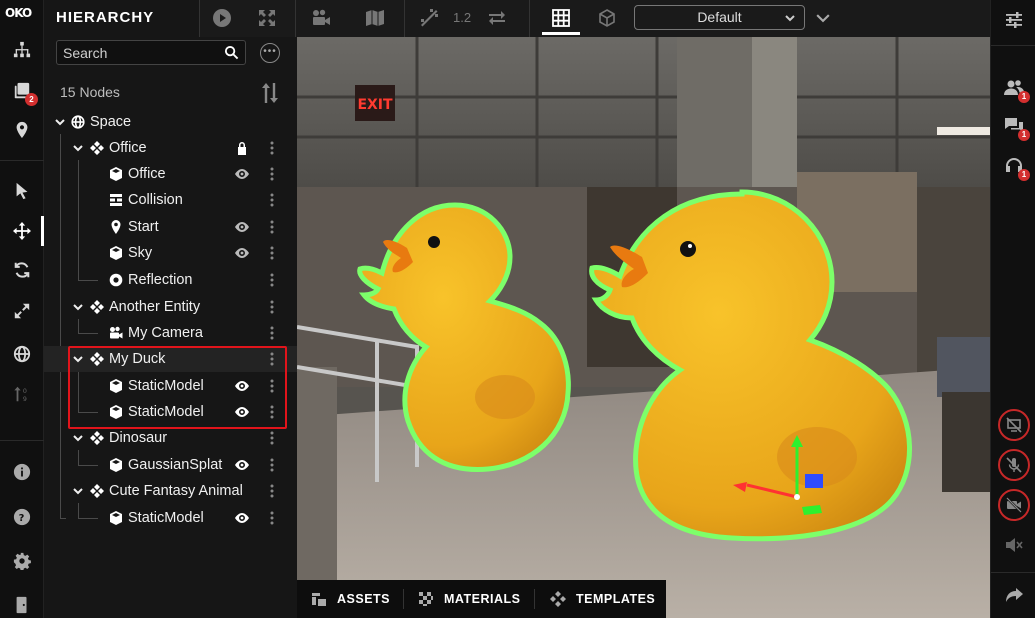  What do you see at coordinates (321, 18) in the screenshot?
I see `camera-view-icon` at bounding box center [321, 18].